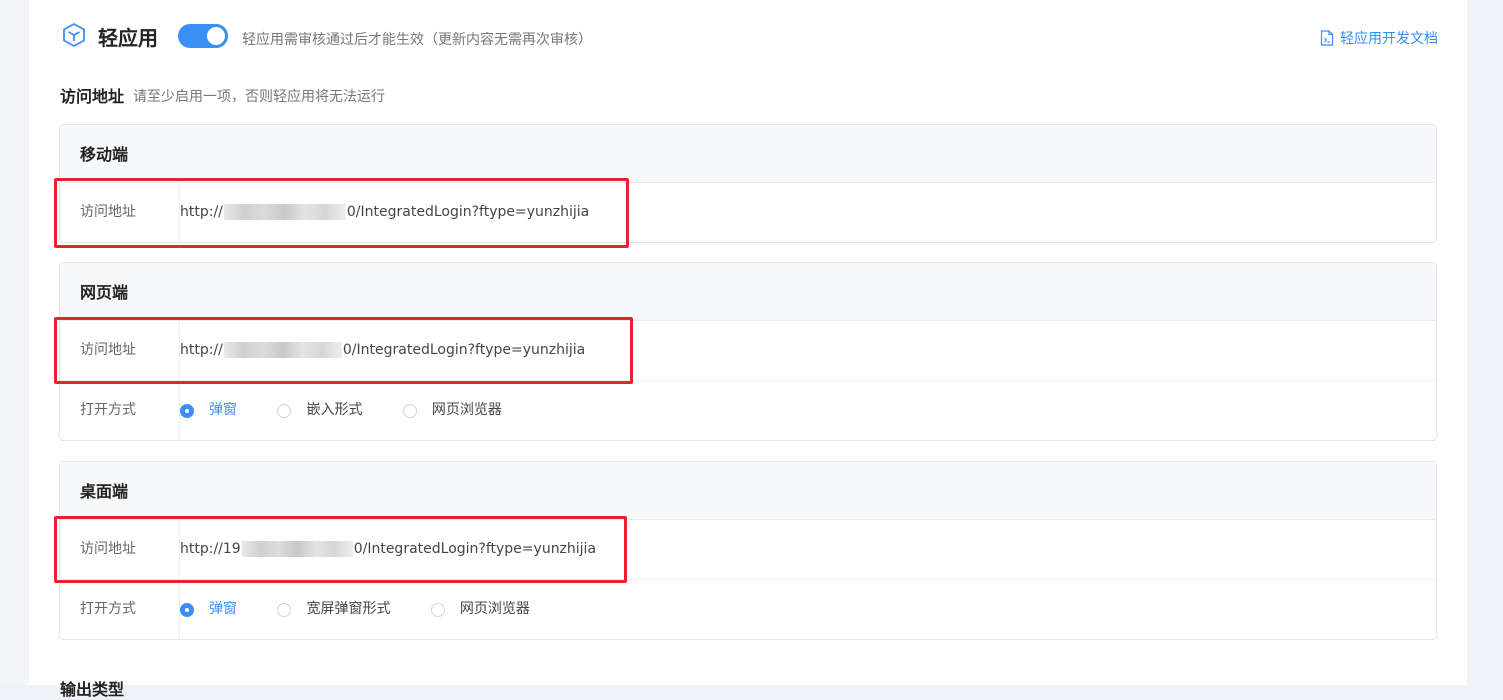 The image size is (1503, 700). I want to click on web-option-browser: 网页浏览器, so click(452, 410).